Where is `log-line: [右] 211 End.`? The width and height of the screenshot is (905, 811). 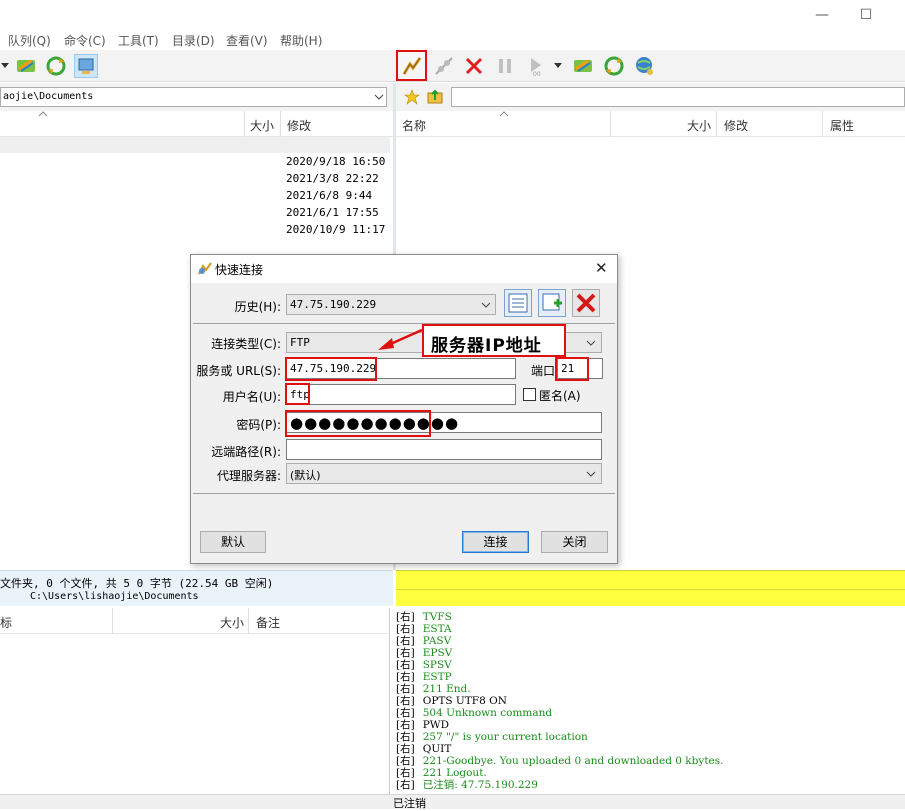
log-line: [右] 211 End. is located at coordinates (433, 689).